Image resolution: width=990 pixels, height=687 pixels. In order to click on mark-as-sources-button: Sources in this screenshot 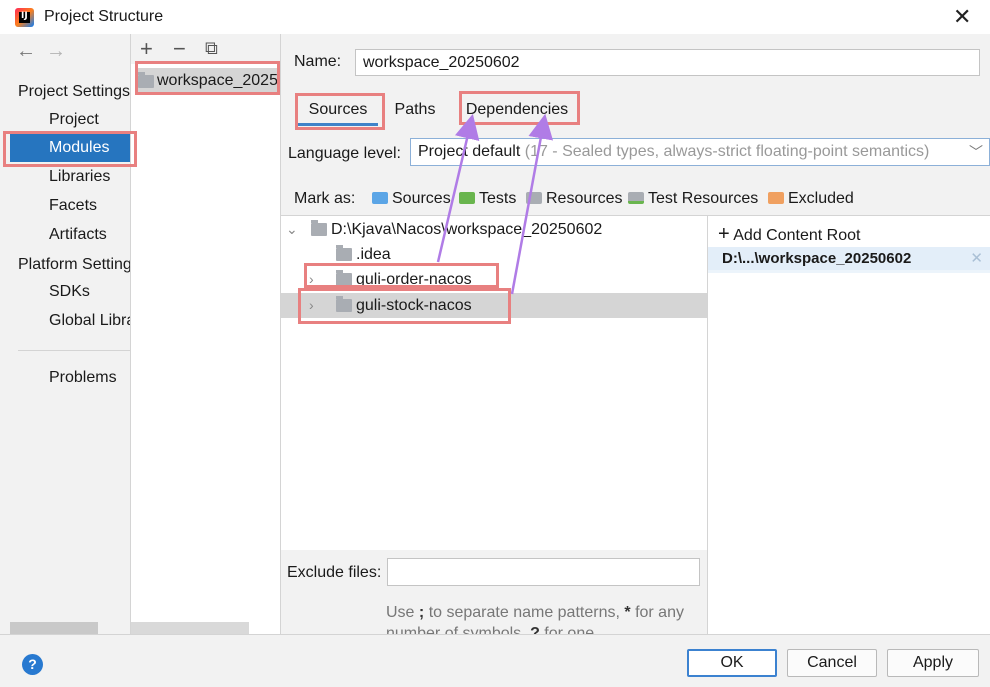, I will do `click(411, 199)`.